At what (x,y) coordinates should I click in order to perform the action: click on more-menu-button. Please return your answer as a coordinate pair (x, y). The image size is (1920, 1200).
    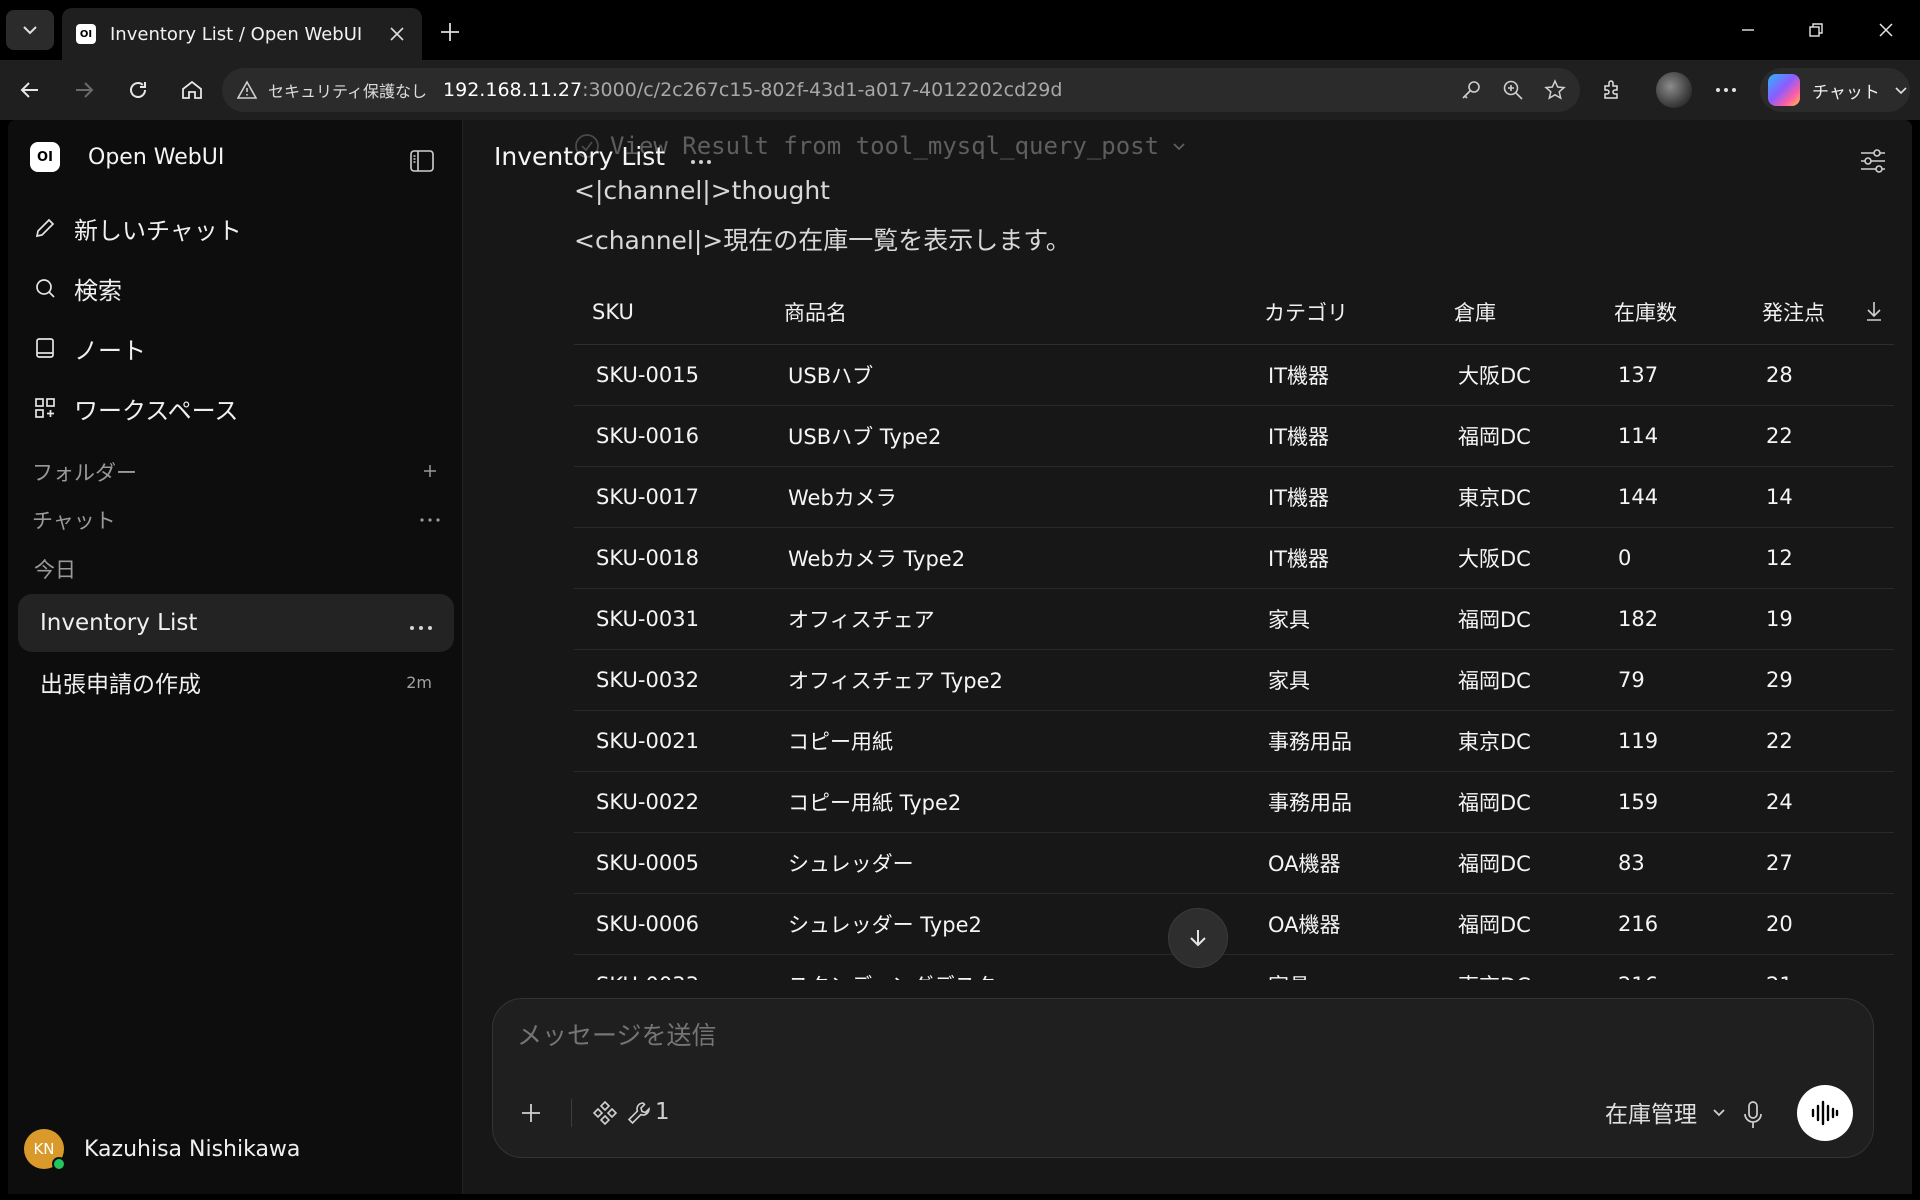
    Looking at the image, I should click on (1726, 90).